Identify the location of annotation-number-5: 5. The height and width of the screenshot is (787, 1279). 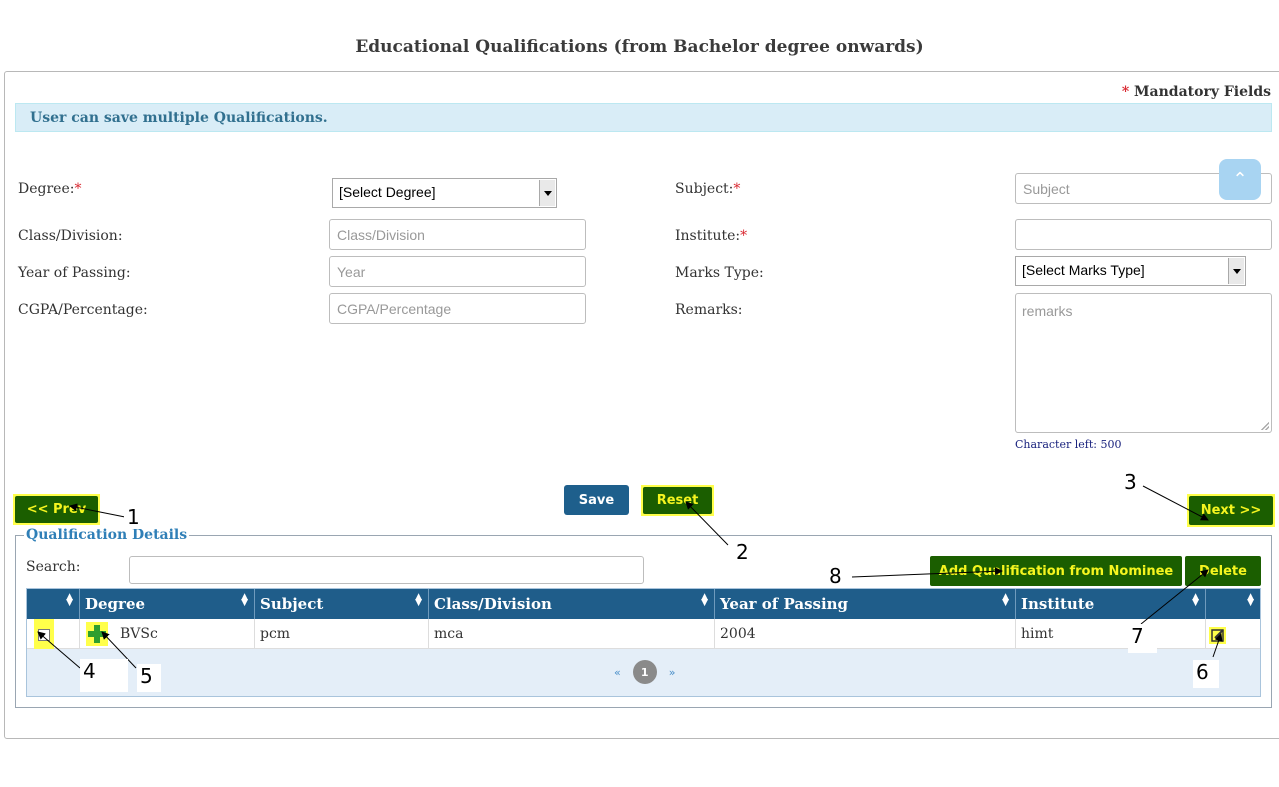
(149, 678).